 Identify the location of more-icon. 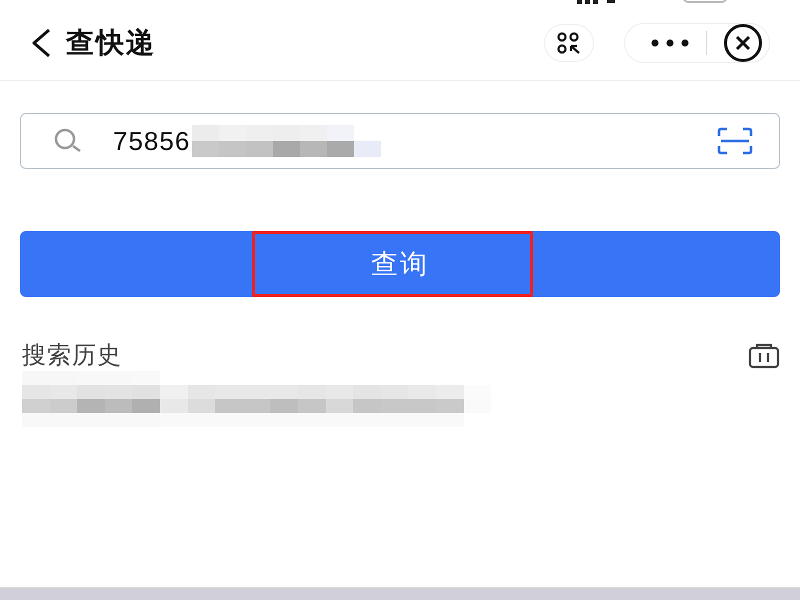
(670, 43).